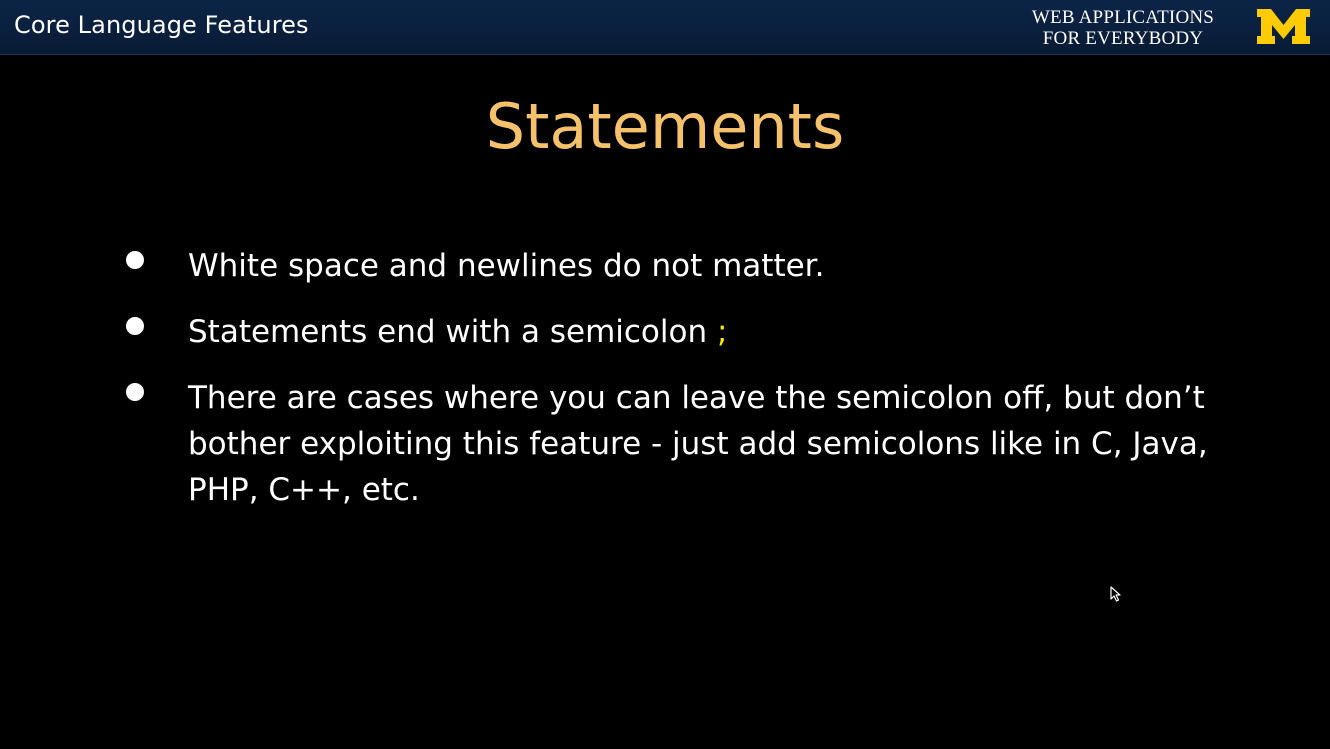 This screenshot has height=749, width=1330. What do you see at coordinates (1115, 594) in the screenshot?
I see `mouse-pointer-icon` at bounding box center [1115, 594].